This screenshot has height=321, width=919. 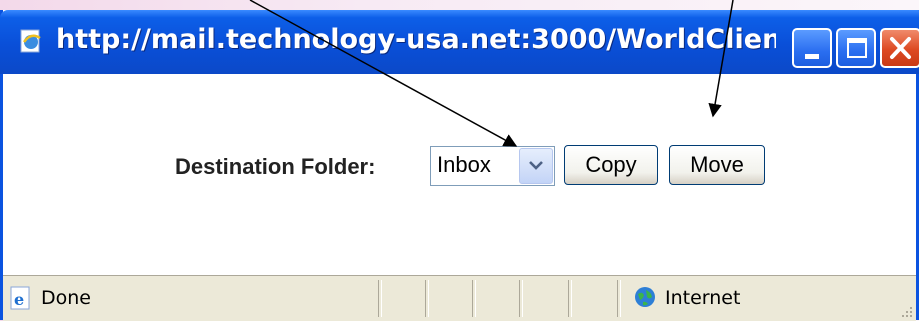 I want to click on maximize-button, so click(x=856, y=48).